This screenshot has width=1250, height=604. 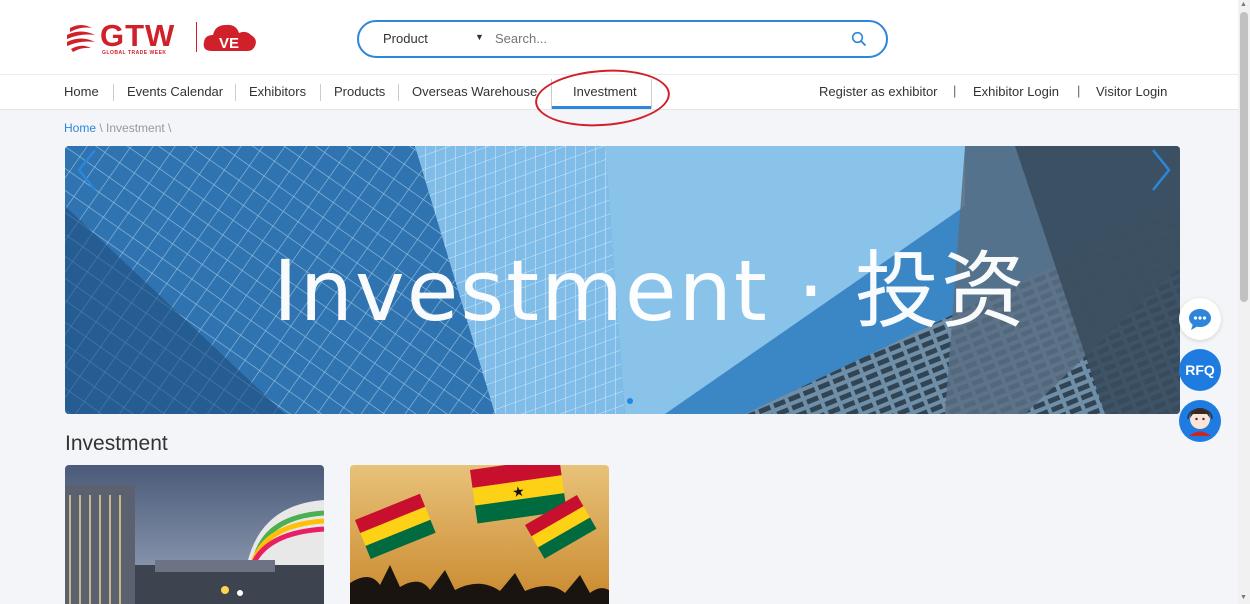 I want to click on scroll-down-arrow-icon: ▼, so click(x=1243, y=597).